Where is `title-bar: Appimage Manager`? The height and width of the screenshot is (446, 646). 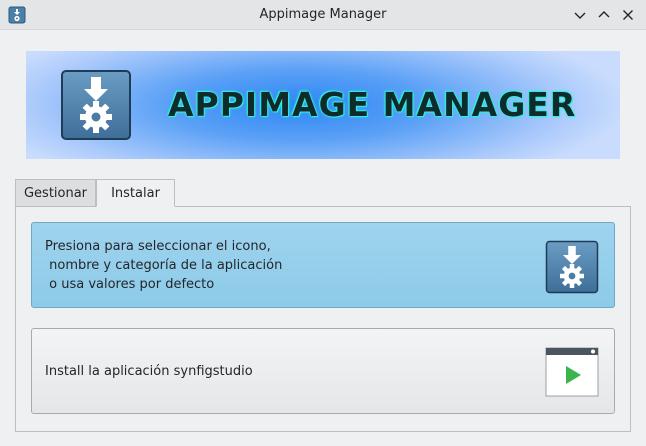
title-bar: Appimage Manager is located at coordinates (323, 15).